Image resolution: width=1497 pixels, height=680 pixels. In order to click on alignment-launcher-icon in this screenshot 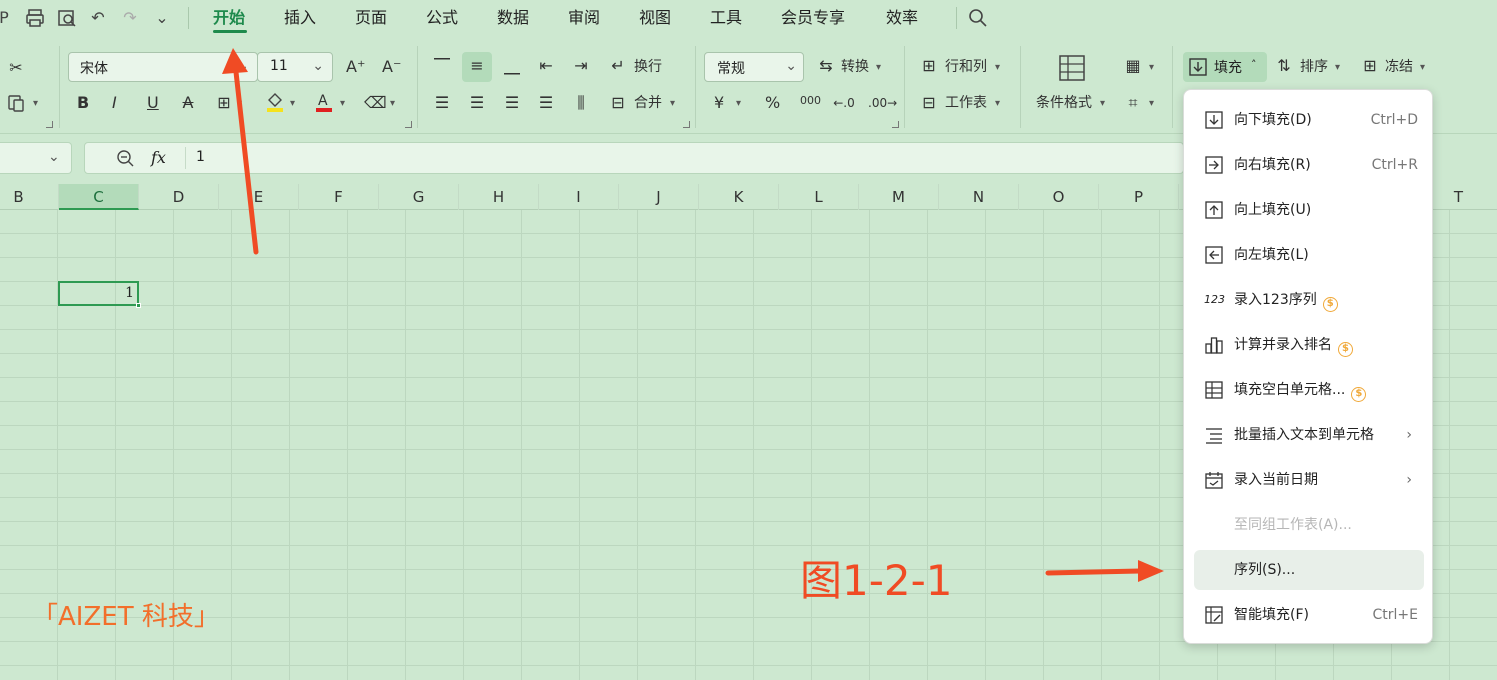, I will do `click(686, 124)`.